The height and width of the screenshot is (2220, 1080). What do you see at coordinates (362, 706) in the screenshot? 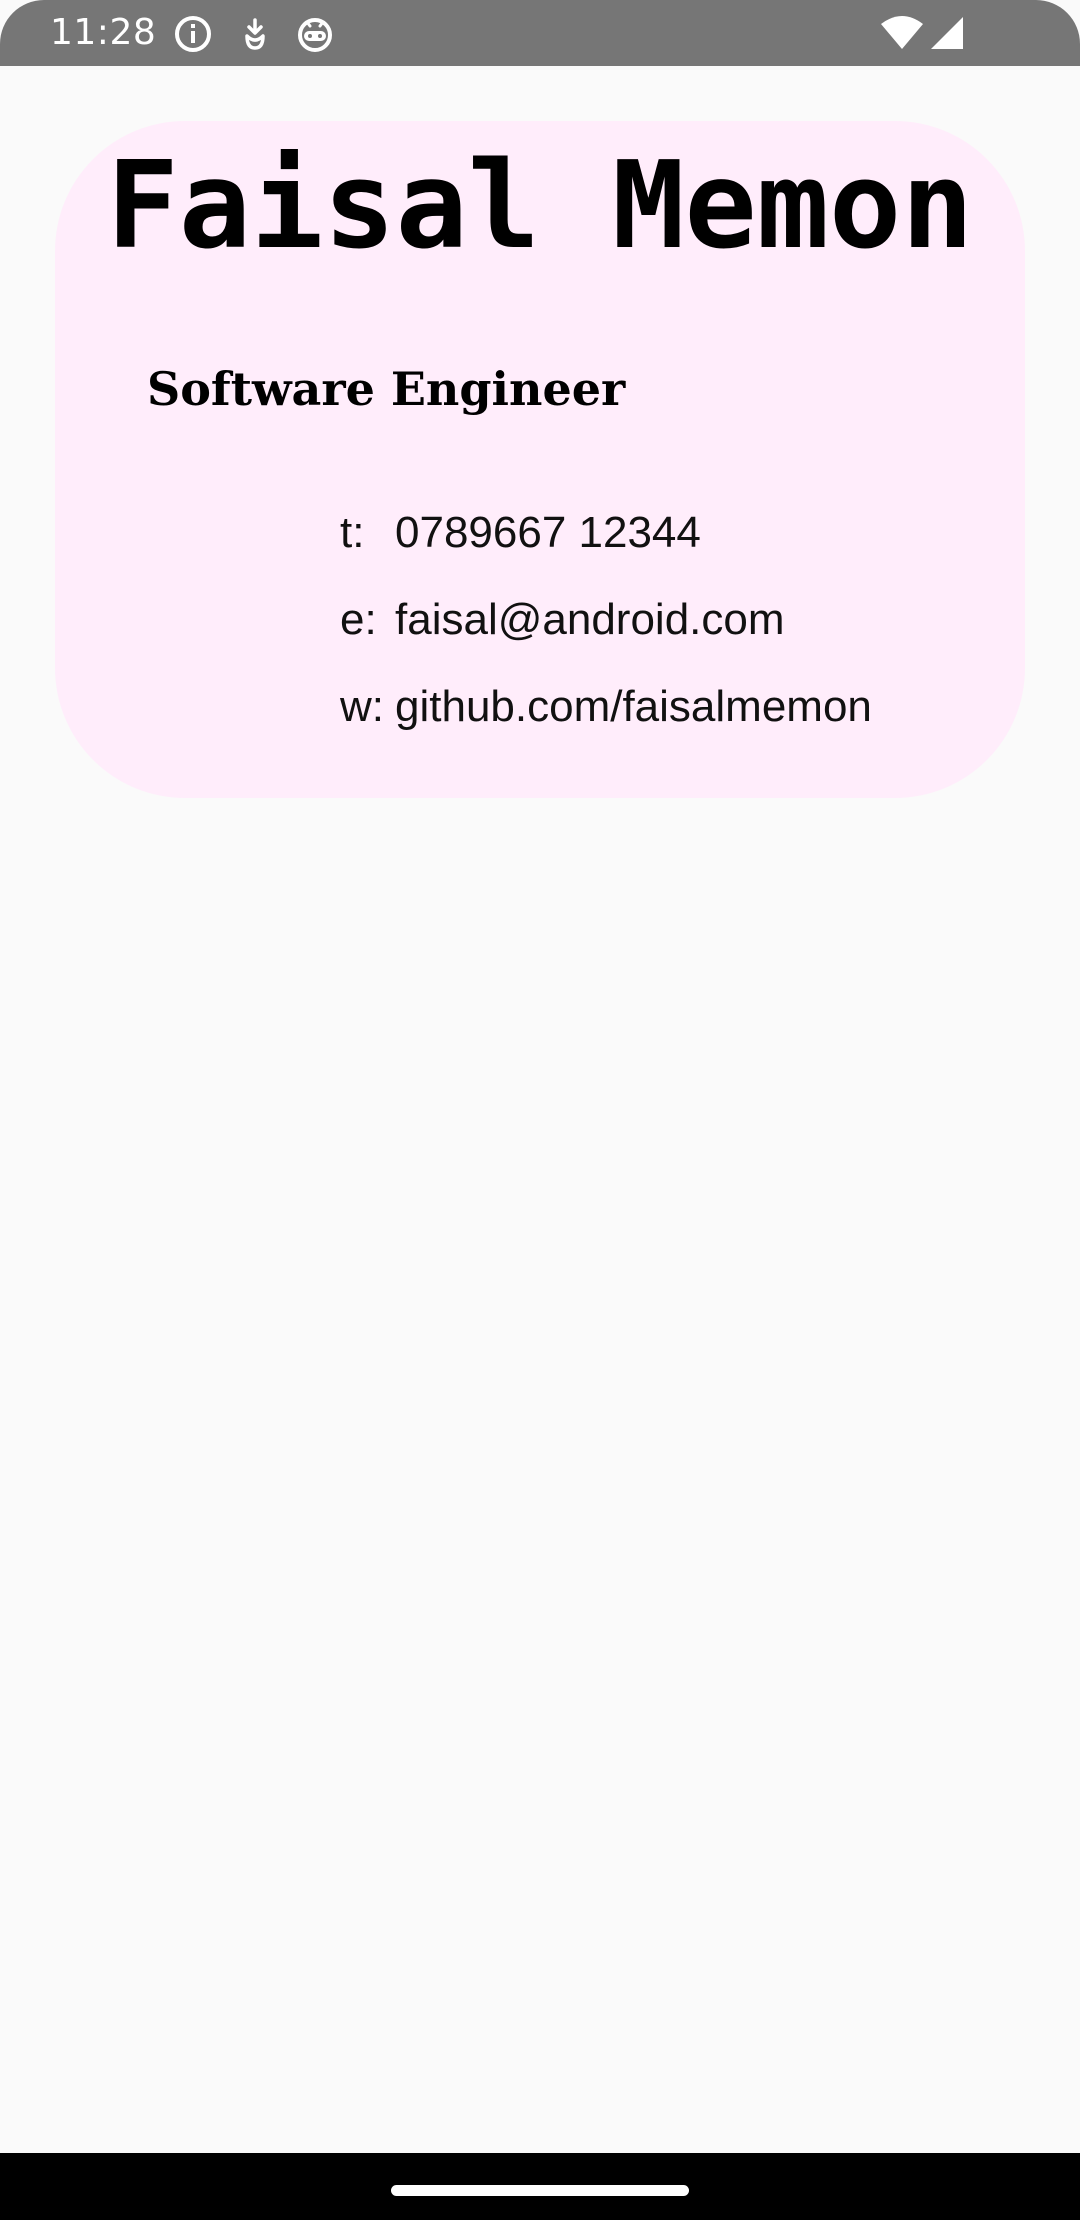
I see `contact-website-prefix: w:` at bounding box center [362, 706].